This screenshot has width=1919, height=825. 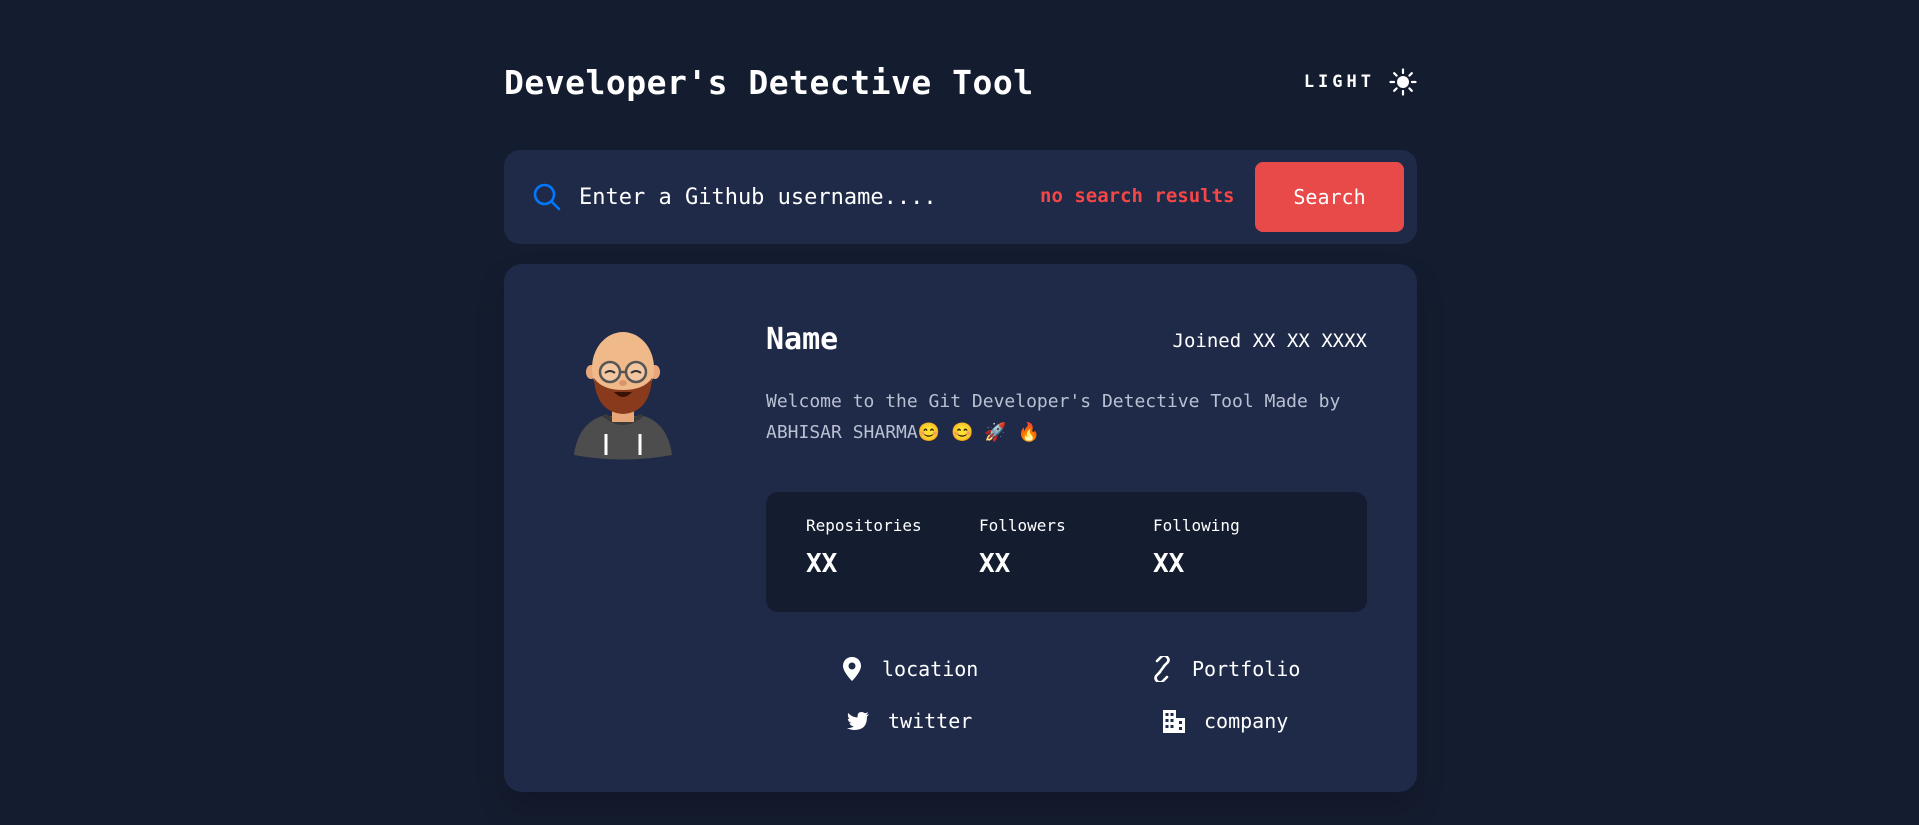 I want to click on search-icon, so click(x=547, y=197).